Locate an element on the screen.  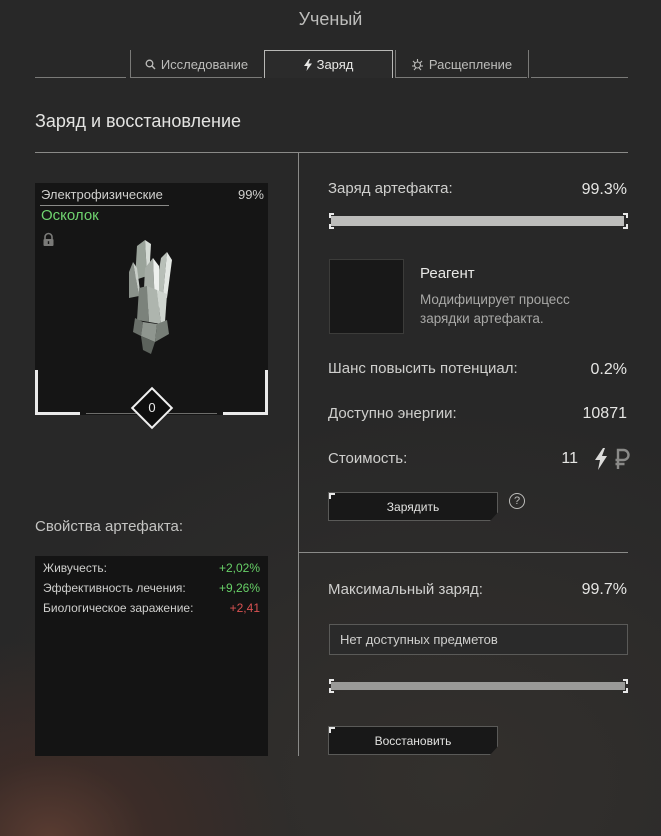
artifact-level-badge: 0 is located at coordinates (152, 408).